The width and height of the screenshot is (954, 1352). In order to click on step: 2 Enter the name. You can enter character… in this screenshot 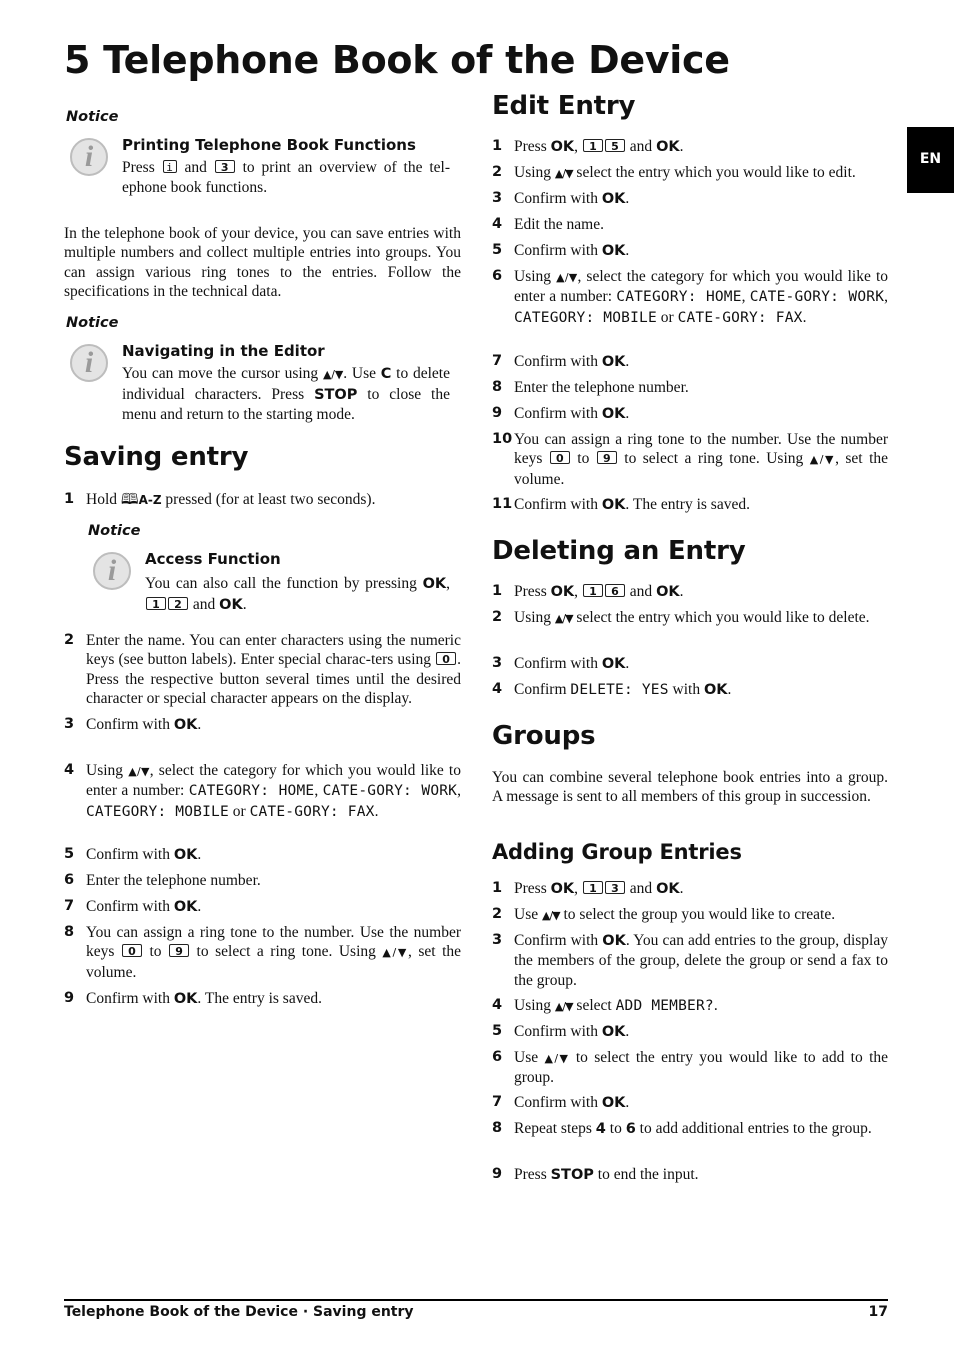, I will do `click(262, 669)`.